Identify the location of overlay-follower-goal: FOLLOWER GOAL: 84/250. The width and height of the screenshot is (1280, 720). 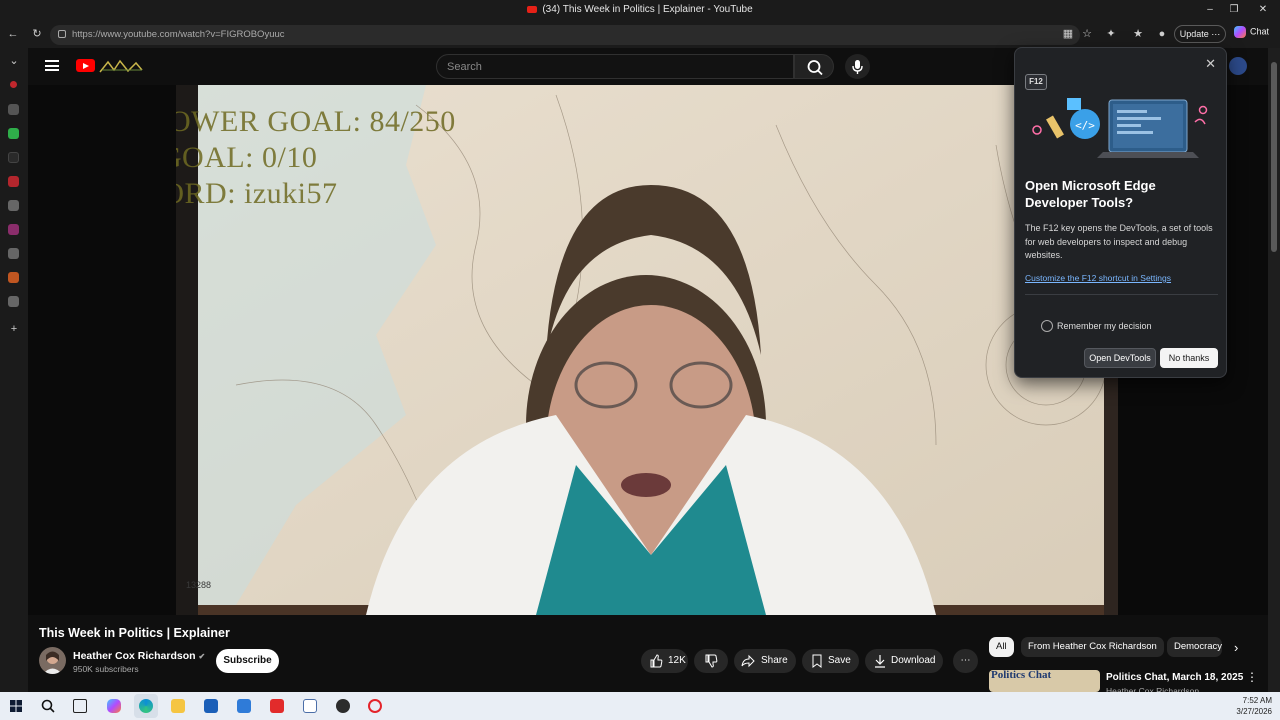
(316, 121).